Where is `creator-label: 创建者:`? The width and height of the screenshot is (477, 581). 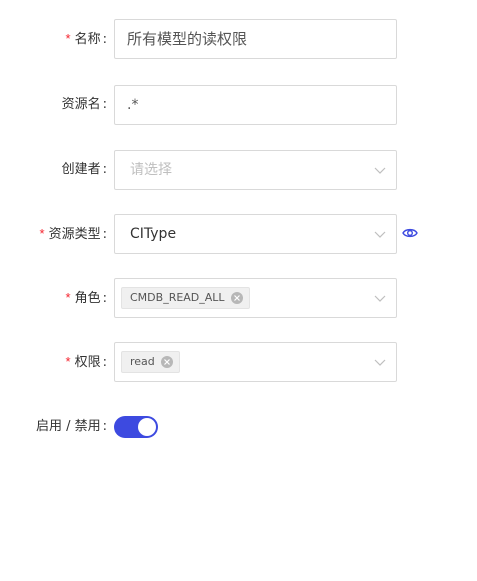
creator-label: 创建者: is located at coordinates (84, 169).